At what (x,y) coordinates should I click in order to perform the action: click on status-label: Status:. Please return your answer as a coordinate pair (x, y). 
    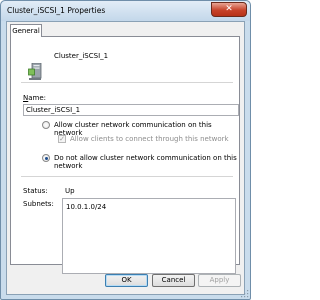
    Looking at the image, I should click on (35, 191).